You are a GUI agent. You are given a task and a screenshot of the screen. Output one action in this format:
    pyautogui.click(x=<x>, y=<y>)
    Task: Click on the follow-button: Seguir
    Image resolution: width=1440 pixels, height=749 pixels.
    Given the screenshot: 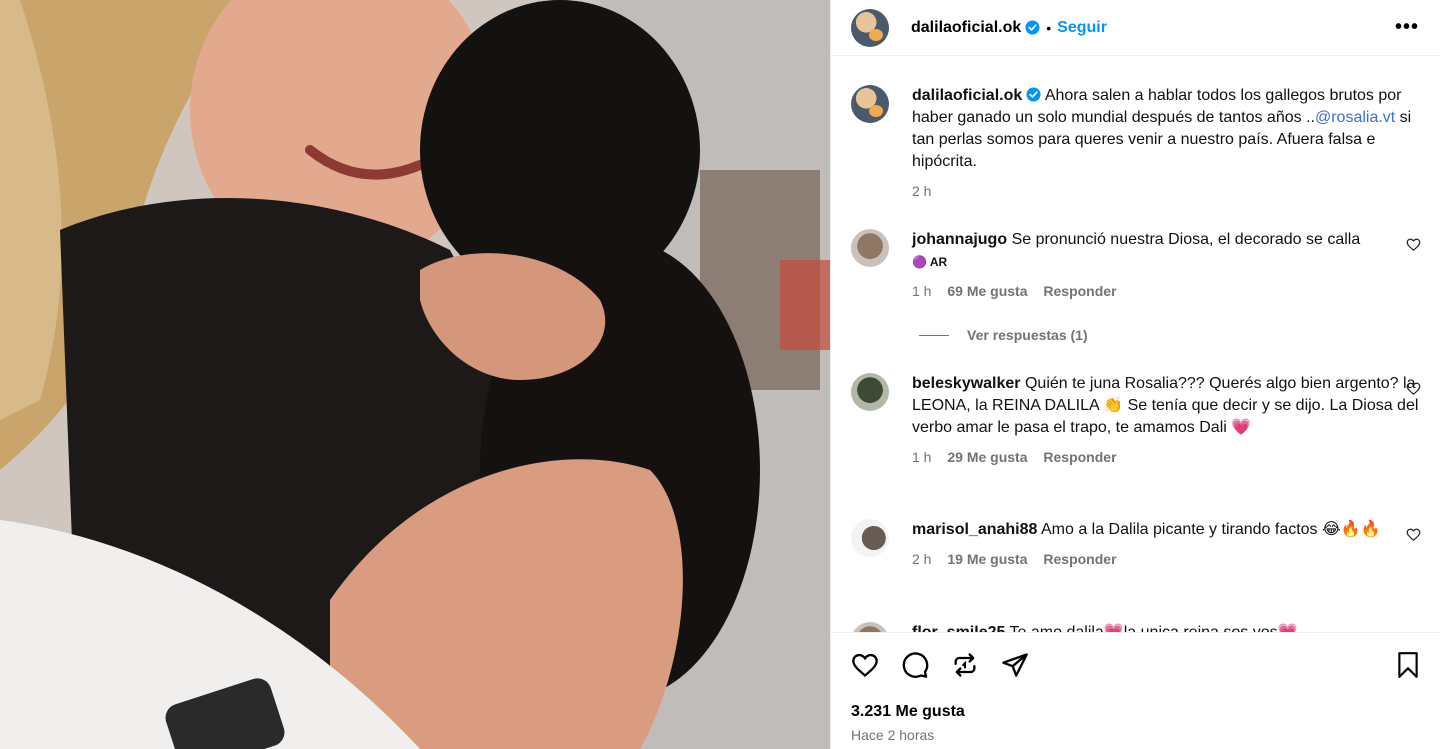 What is the action you would take?
    pyautogui.click(x=1082, y=28)
    